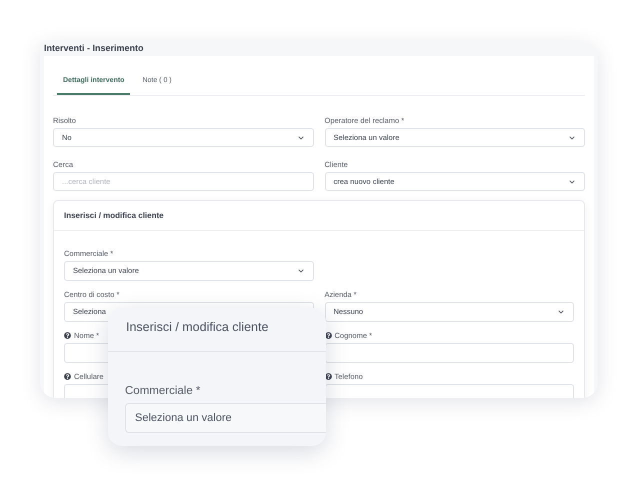 Image resolution: width=641 pixels, height=480 pixels. I want to click on select-field: Seleziona un valore, so click(225, 418).